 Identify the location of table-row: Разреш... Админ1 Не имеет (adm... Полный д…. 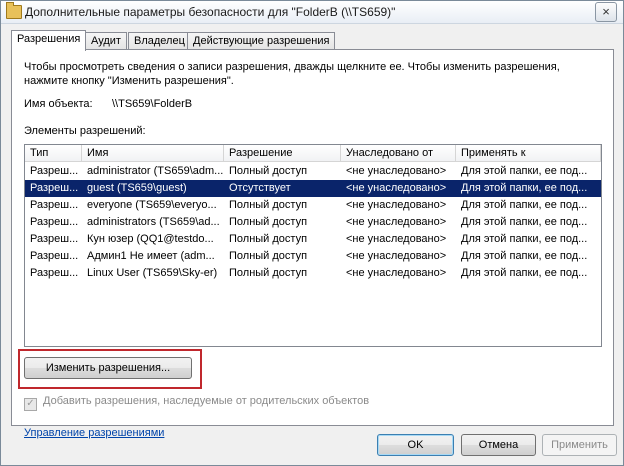
(313, 256).